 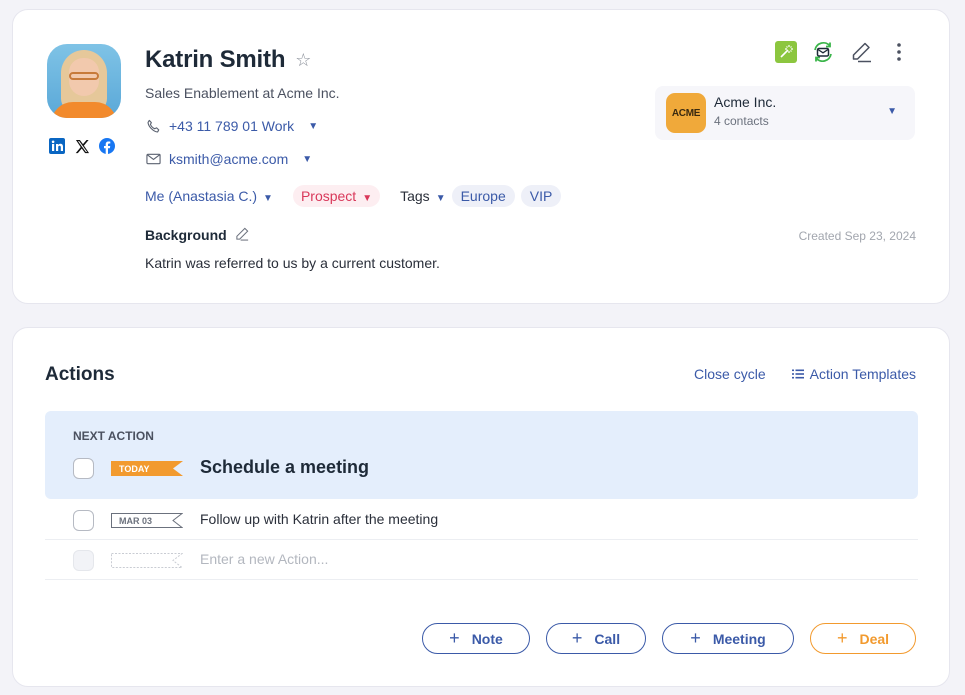 What do you see at coordinates (797, 374) in the screenshot?
I see `list-icon` at bounding box center [797, 374].